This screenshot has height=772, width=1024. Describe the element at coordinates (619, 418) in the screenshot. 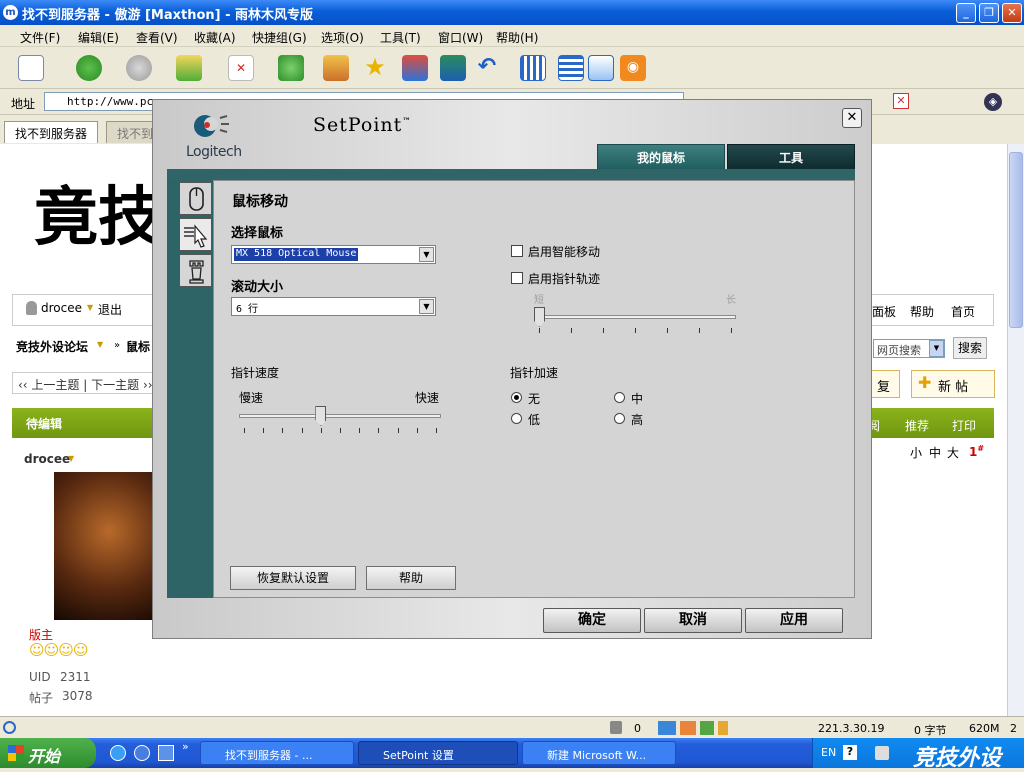

I see `accel-high-radio` at that location.